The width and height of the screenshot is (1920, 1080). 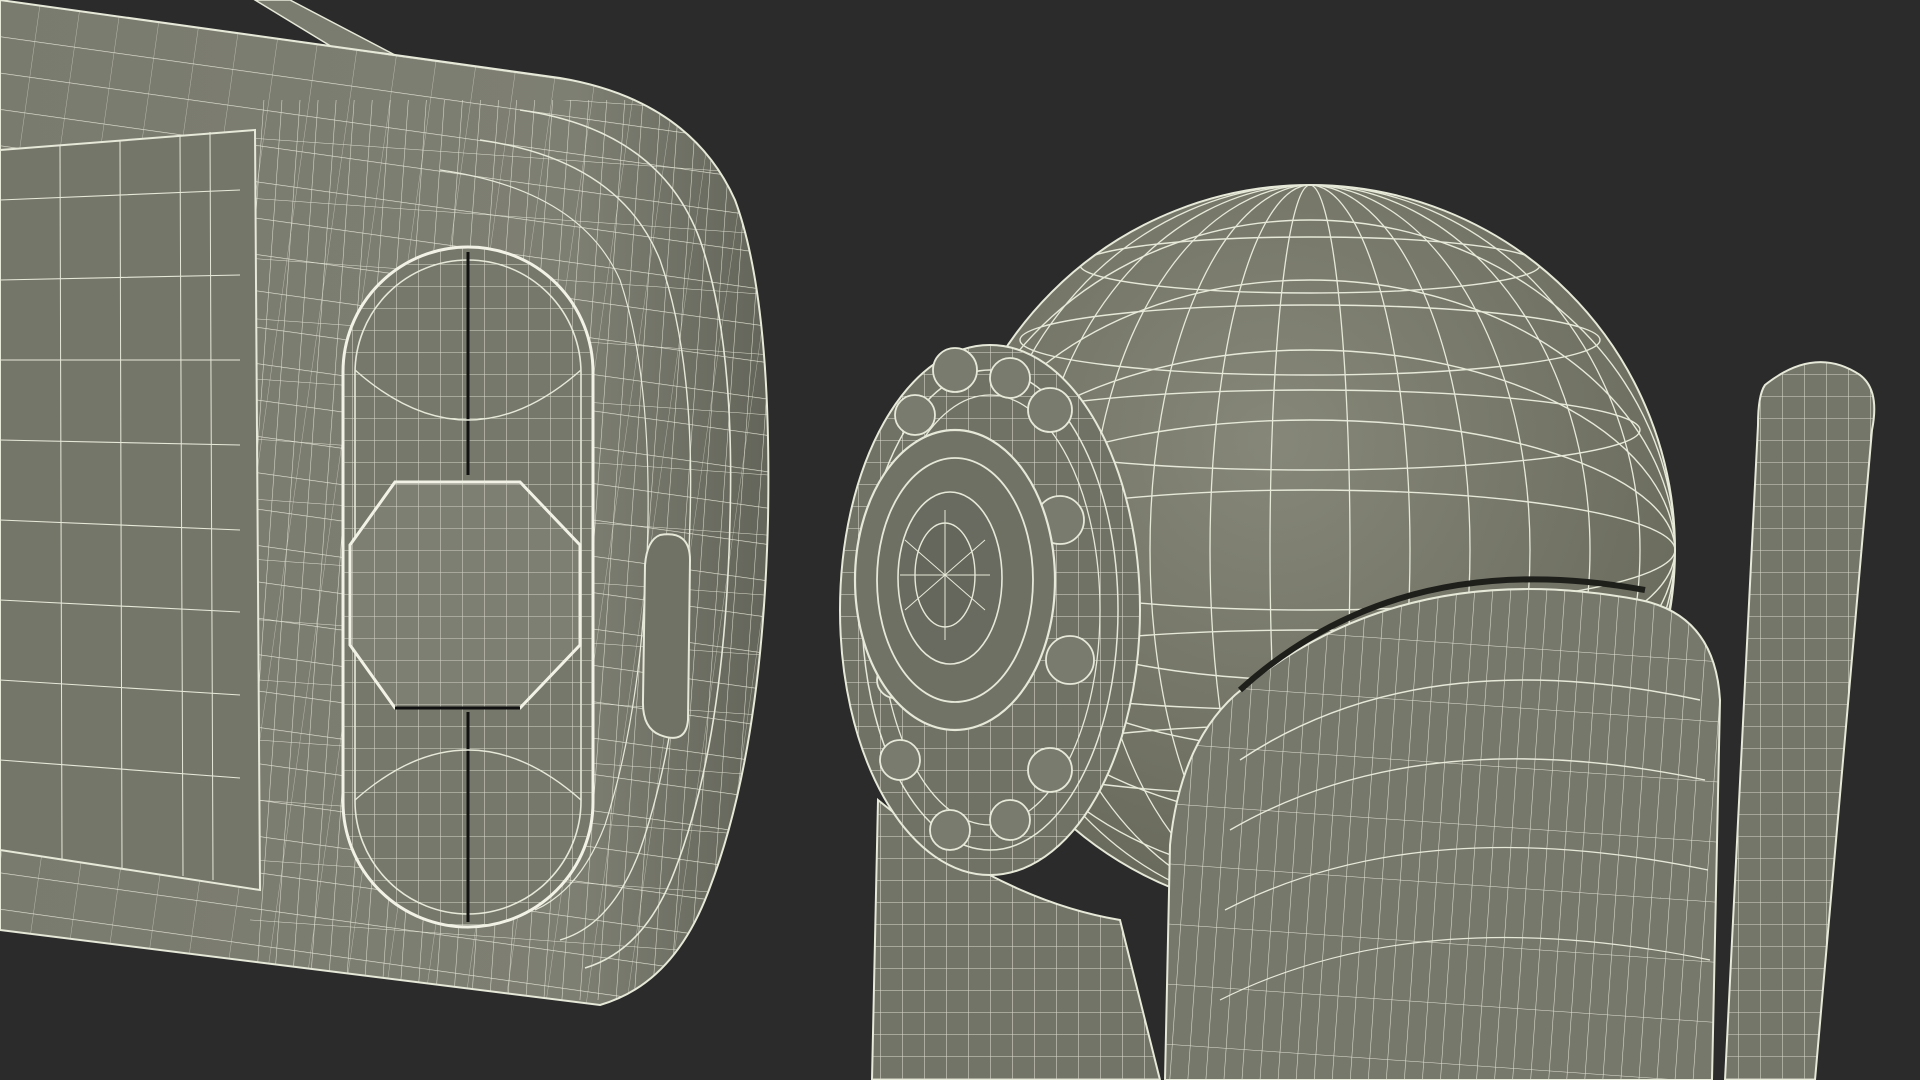 What do you see at coordinates (666, 636) in the screenshot?
I see `monitor-side-slot` at bounding box center [666, 636].